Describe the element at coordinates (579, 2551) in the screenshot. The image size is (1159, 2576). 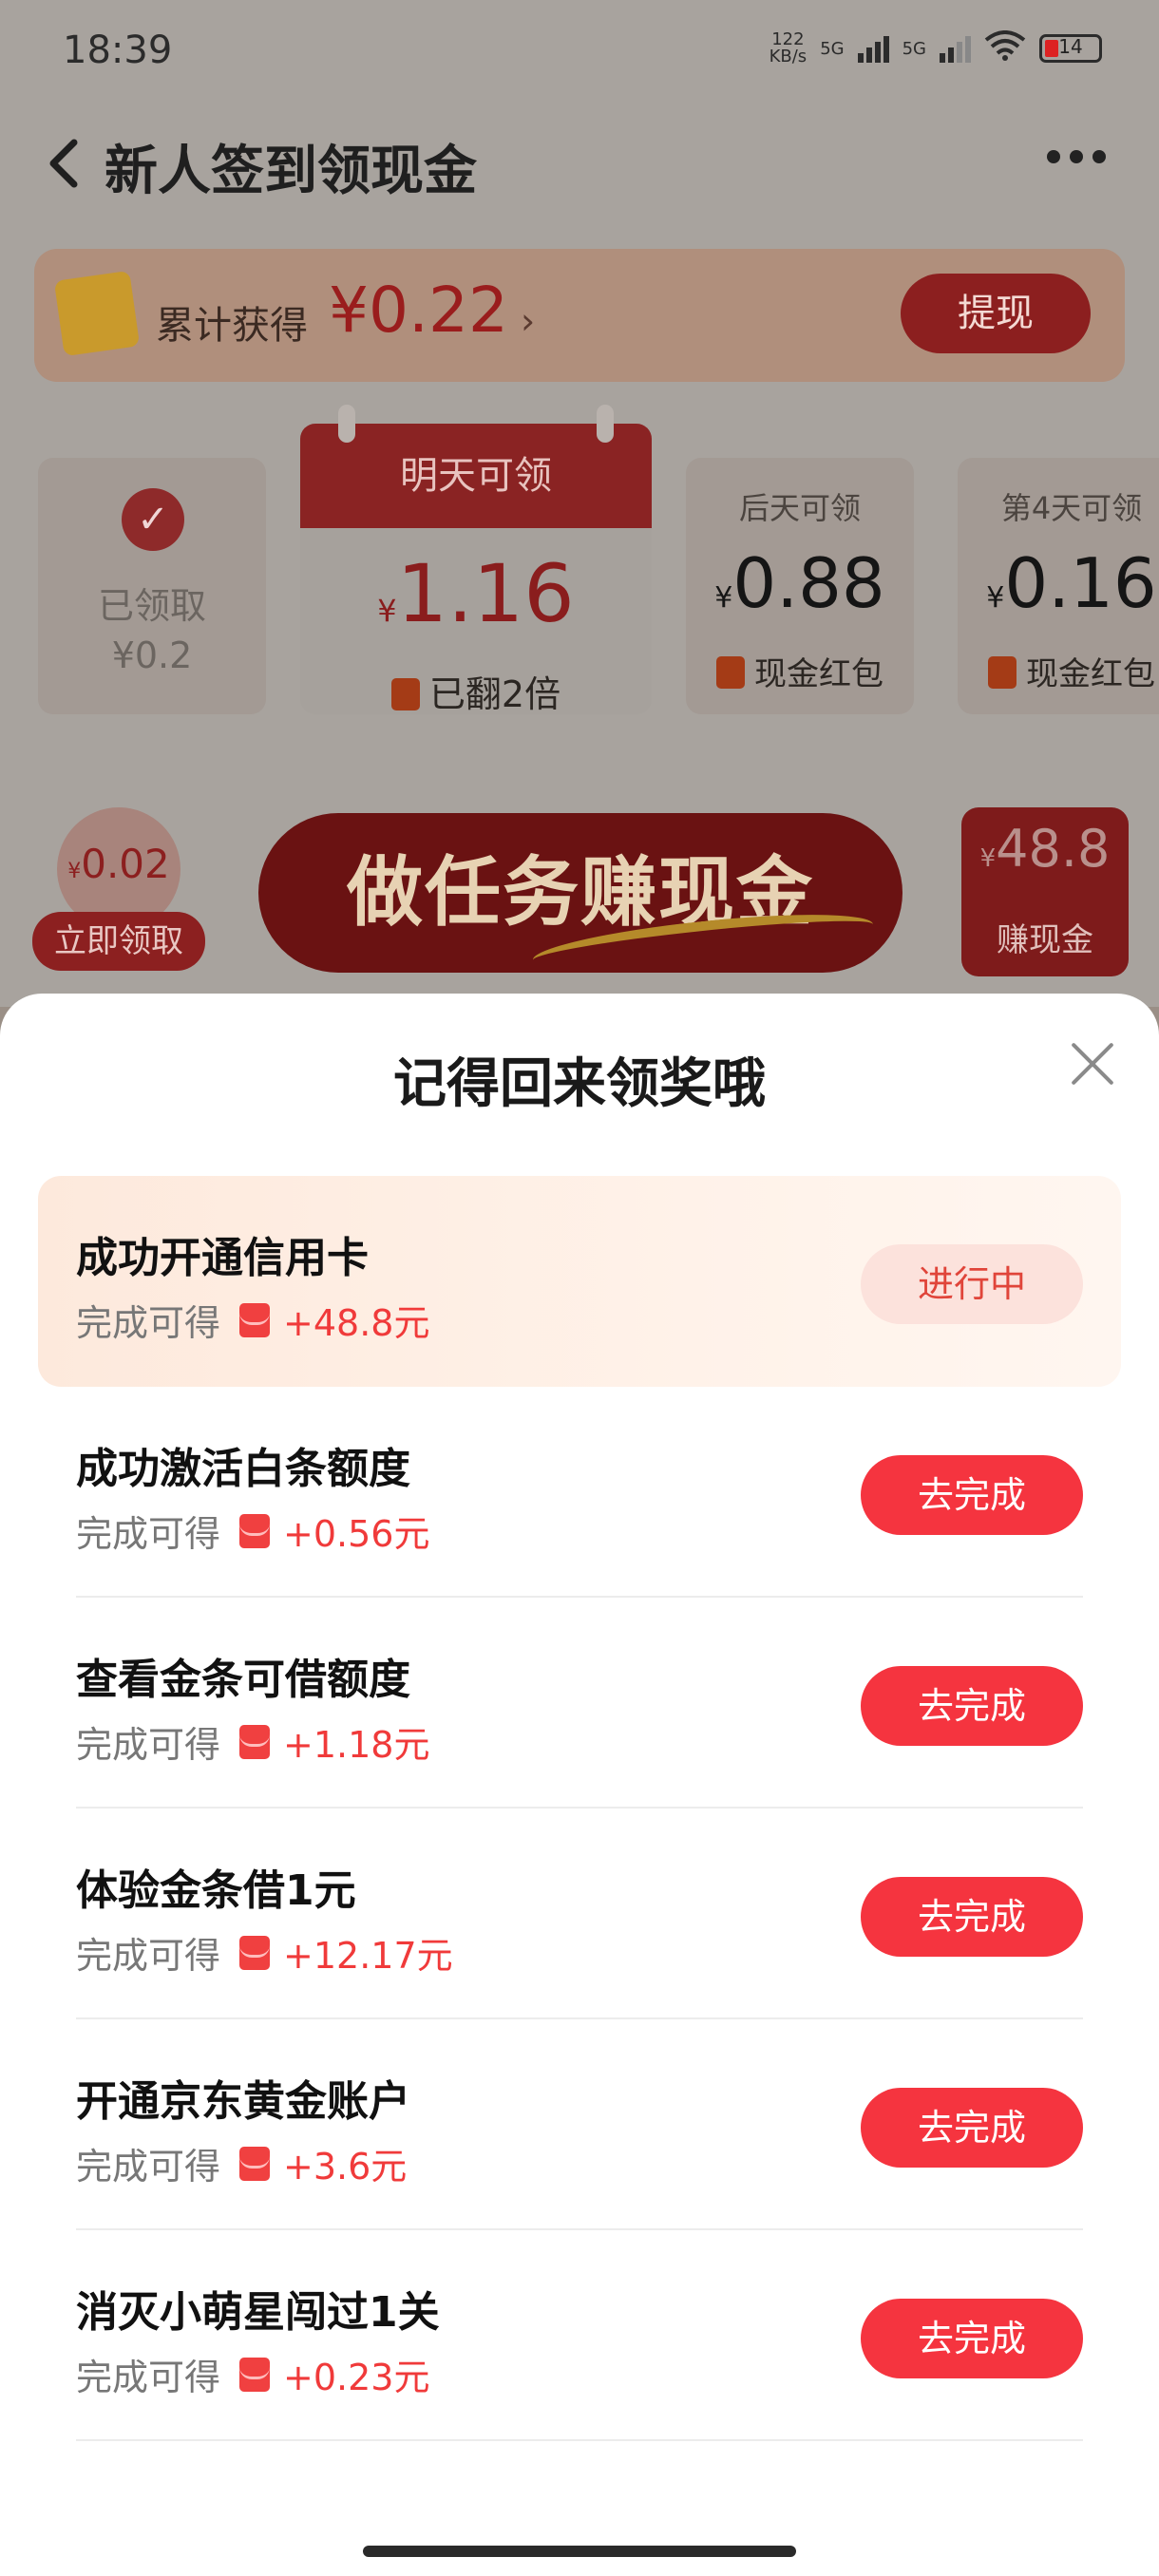
I see `home-indicator` at that location.